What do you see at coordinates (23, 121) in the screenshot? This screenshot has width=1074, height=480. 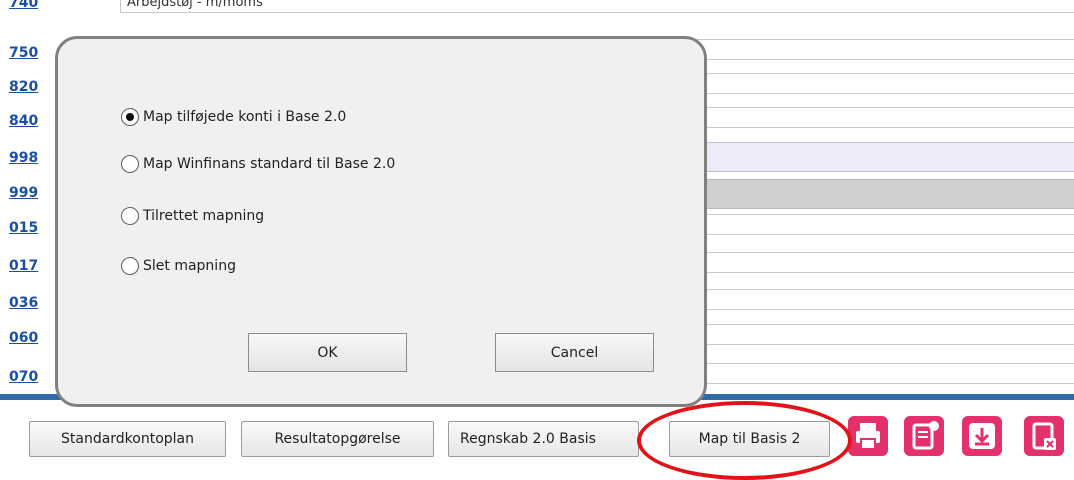 I see `account-code-link: 840` at bounding box center [23, 121].